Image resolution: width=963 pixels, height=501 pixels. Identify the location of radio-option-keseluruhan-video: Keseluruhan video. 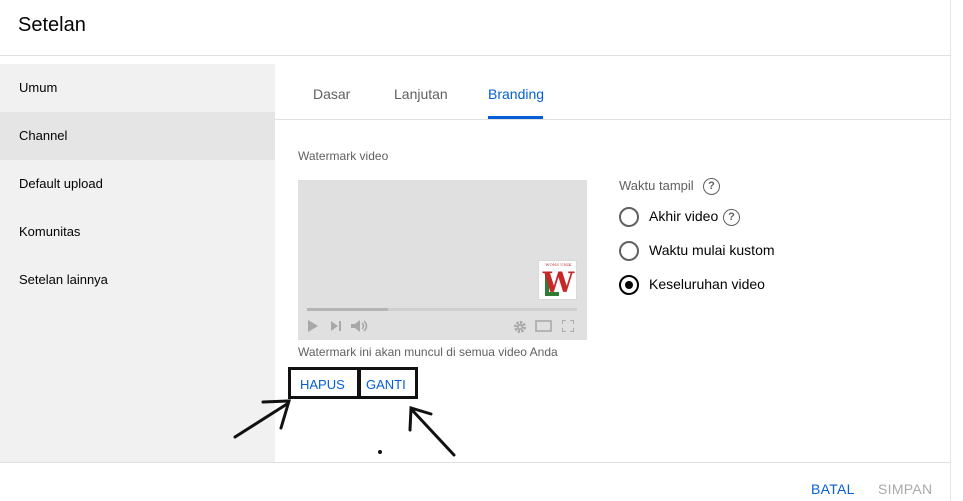
(704, 286).